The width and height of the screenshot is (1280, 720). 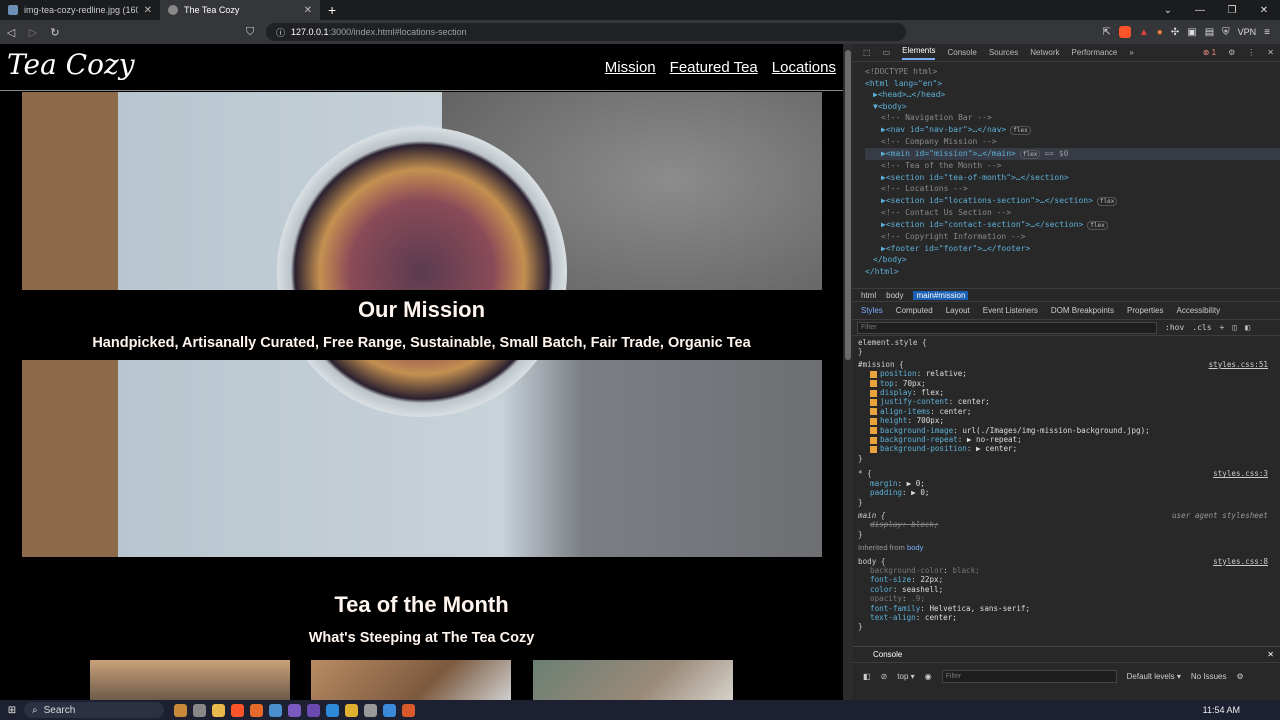 I want to click on dom-node: <!-- Company Mission -->, so click(x=1072, y=142).